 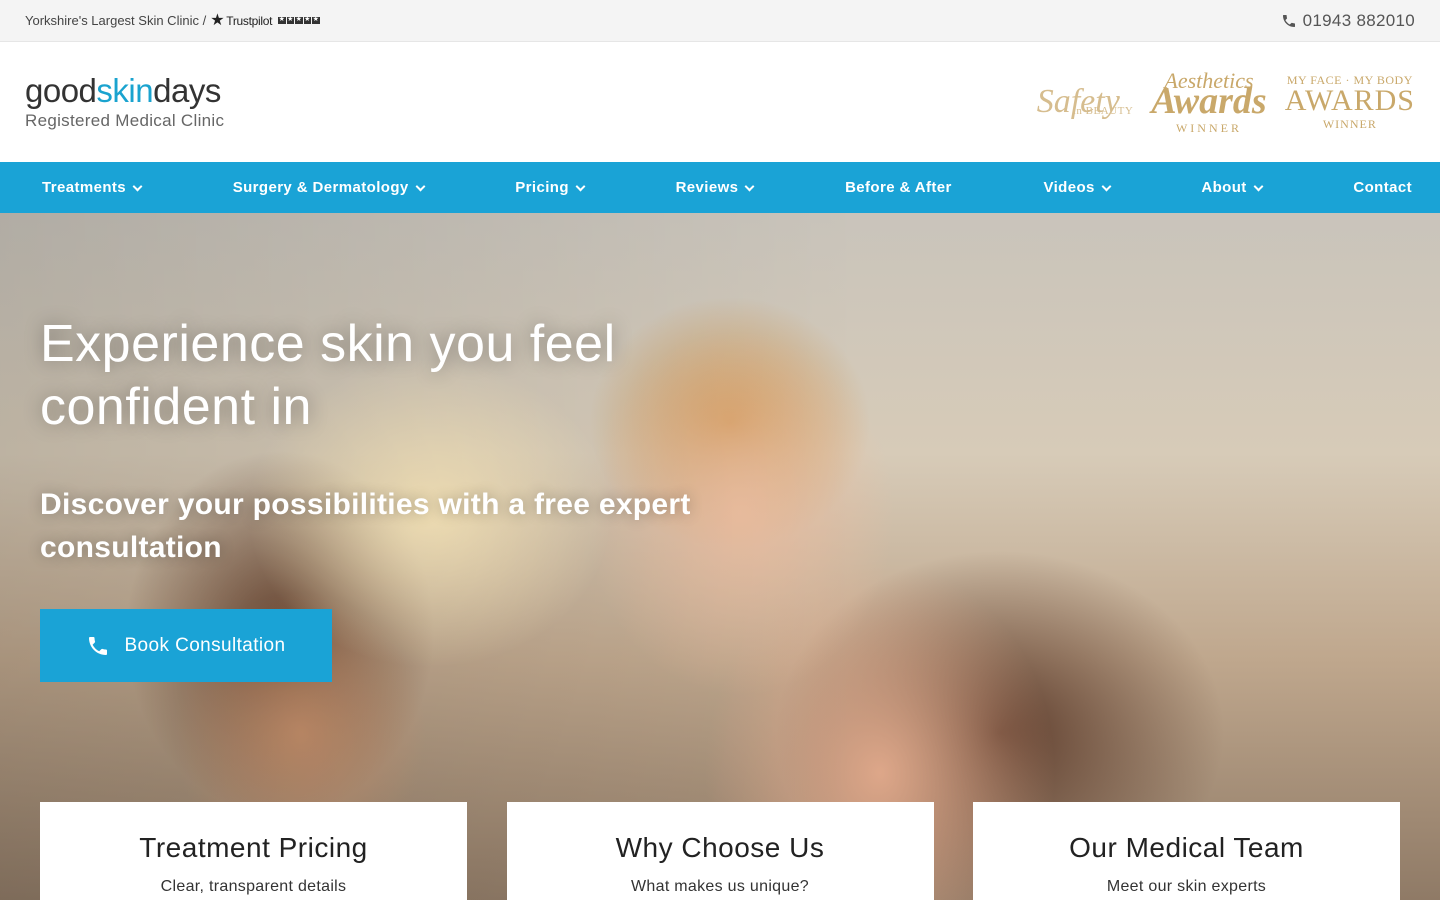 I want to click on card-title: Why Choose Us, so click(x=720, y=847).